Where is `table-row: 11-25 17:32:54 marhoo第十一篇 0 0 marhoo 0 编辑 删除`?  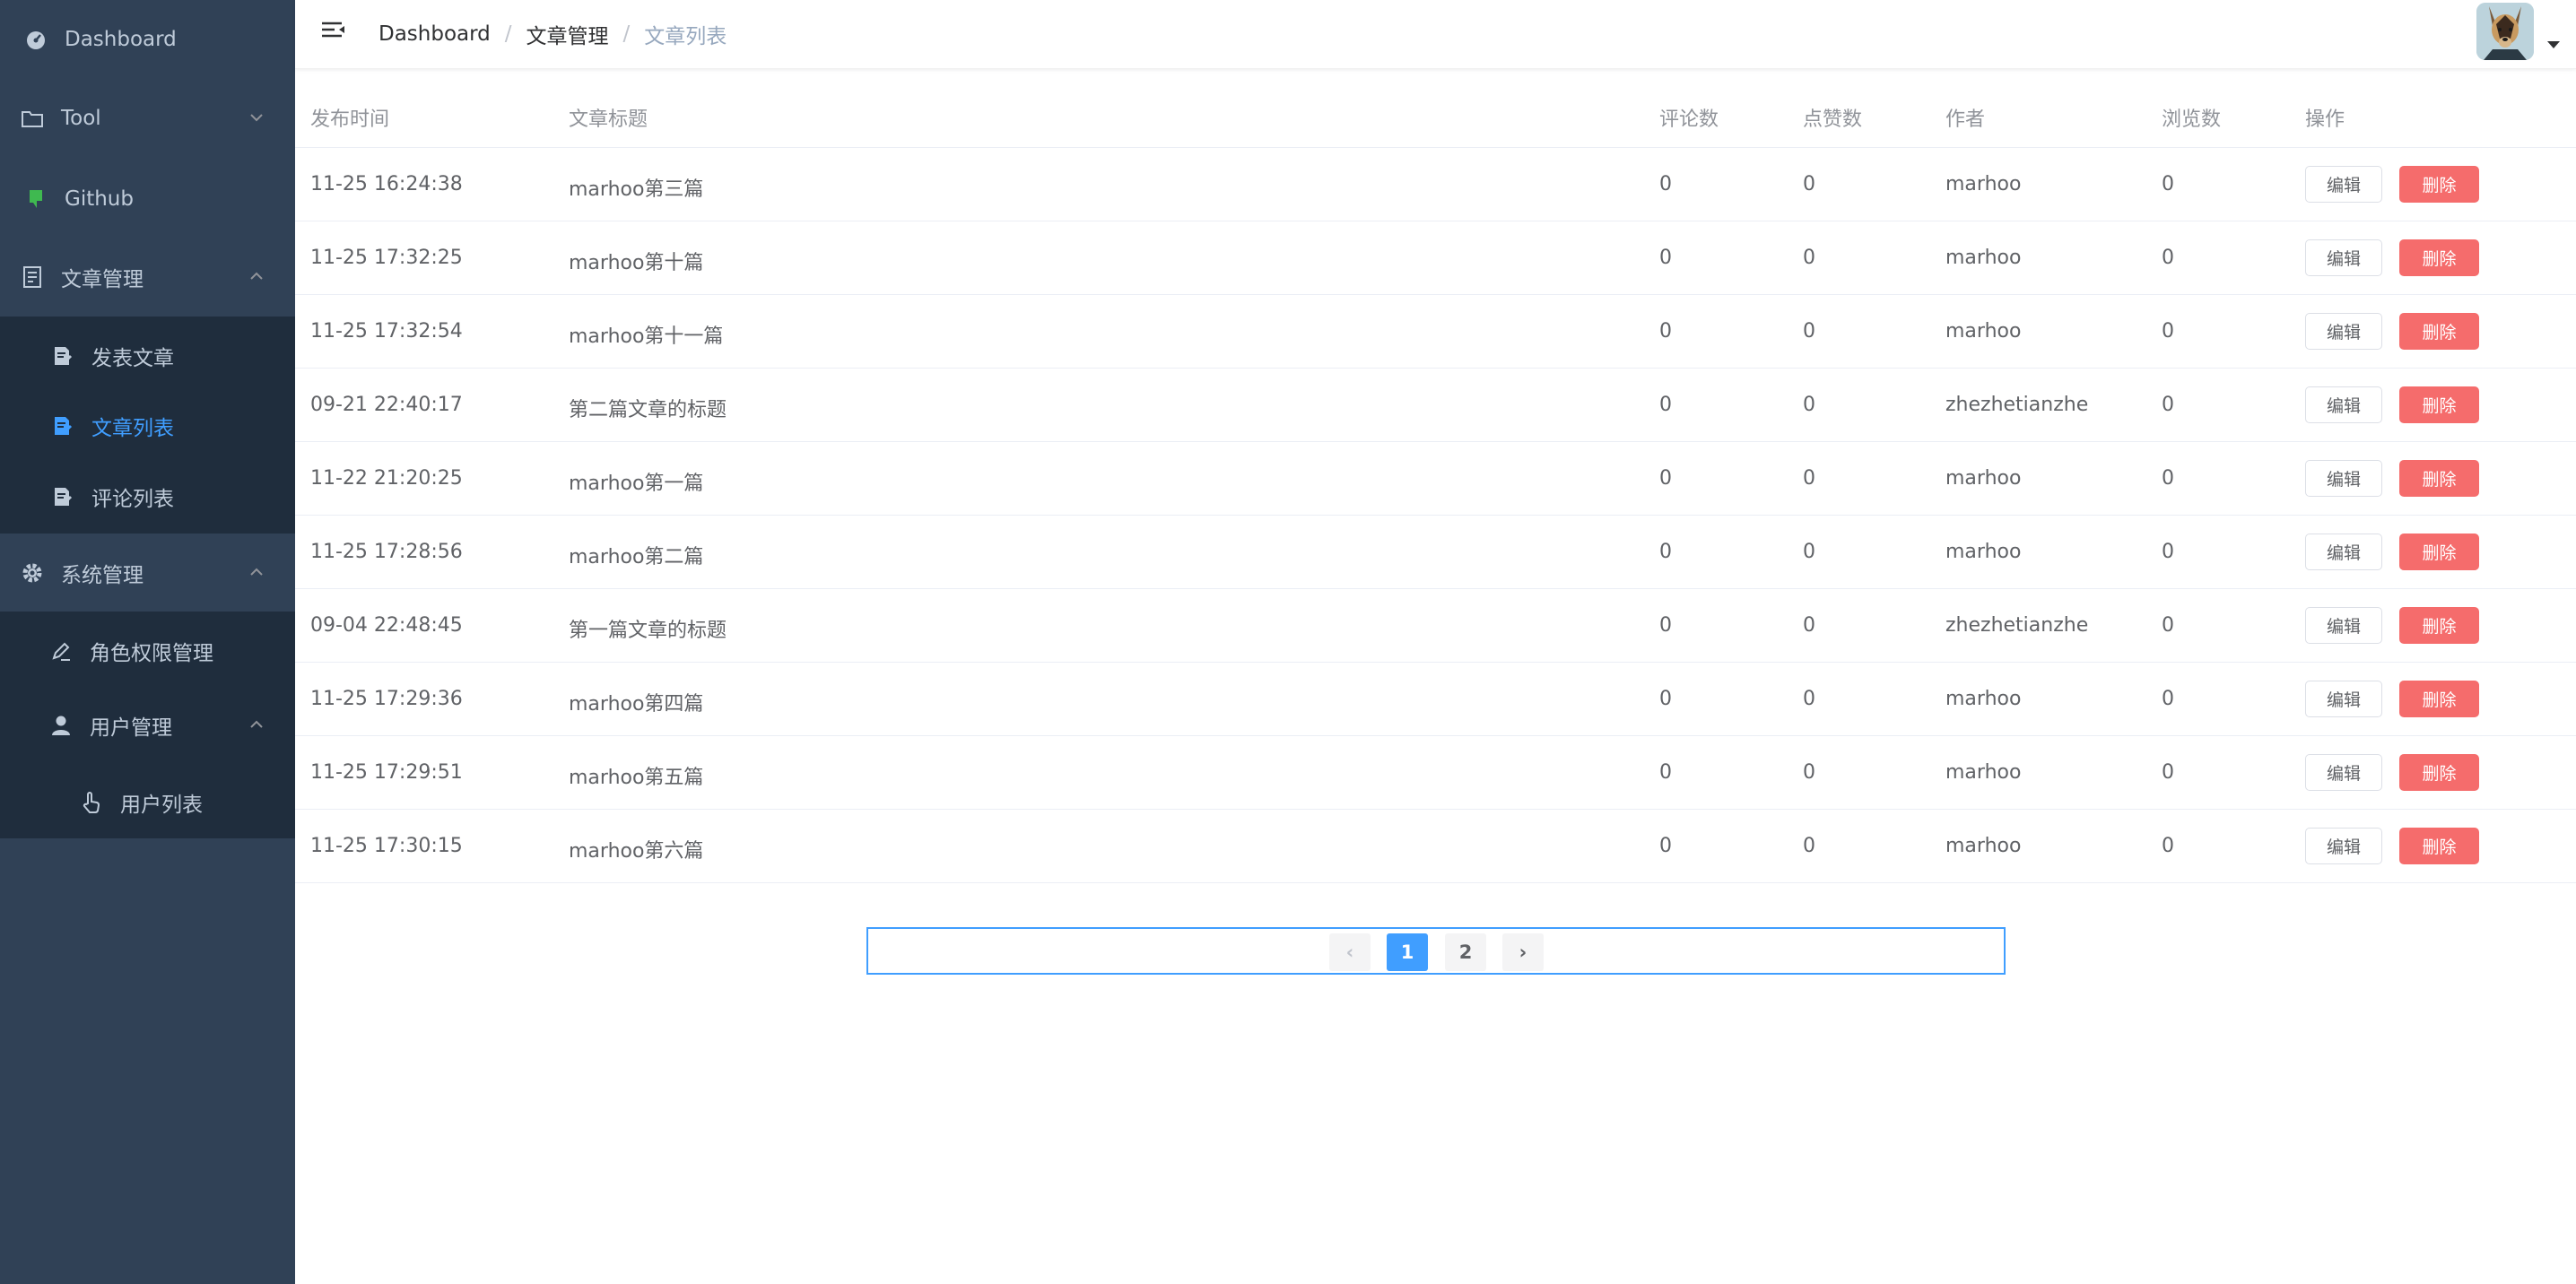 table-row: 11-25 17:32:54 marhoo第十一篇 0 0 marhoo 0 编辑 删除 is located at coordinates (1435, 332).